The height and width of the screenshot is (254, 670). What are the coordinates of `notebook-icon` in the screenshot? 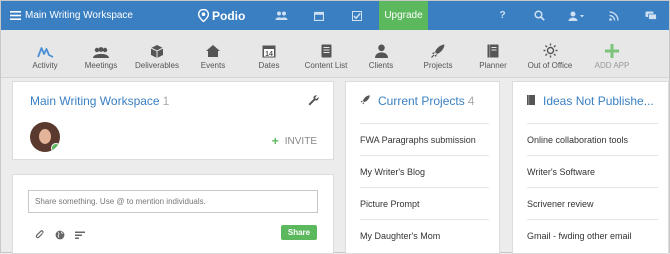 It's located at (531, 101).